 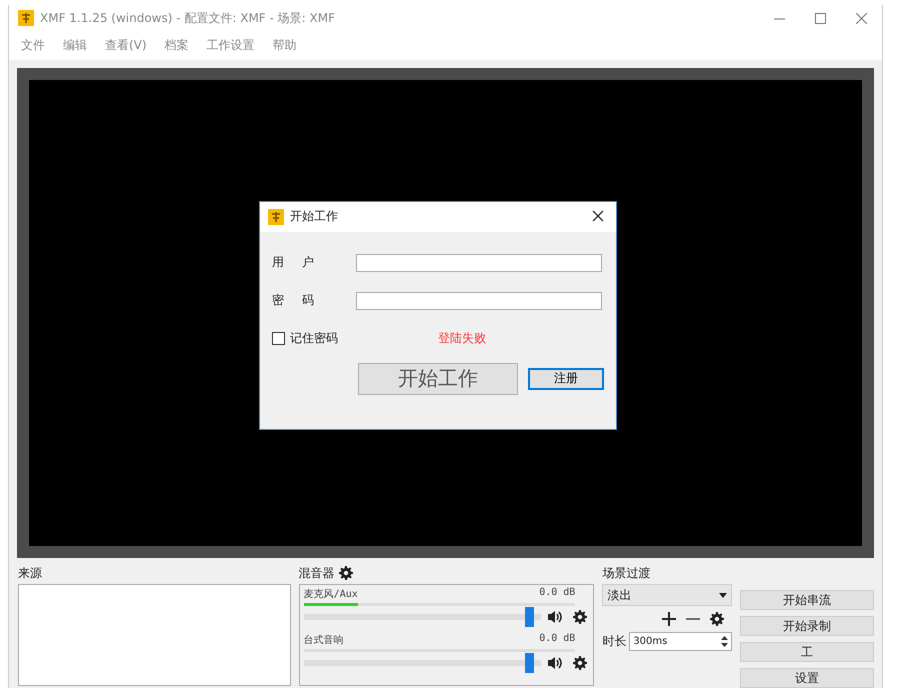 I want to click on panel-title: 来源, so click(x=30, y=573).